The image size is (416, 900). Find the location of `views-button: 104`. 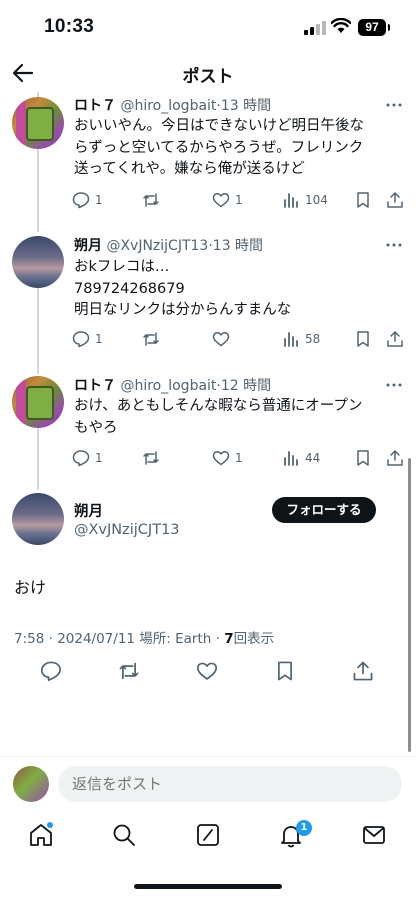

views-button: 104 is located at coordinates (305, 200).